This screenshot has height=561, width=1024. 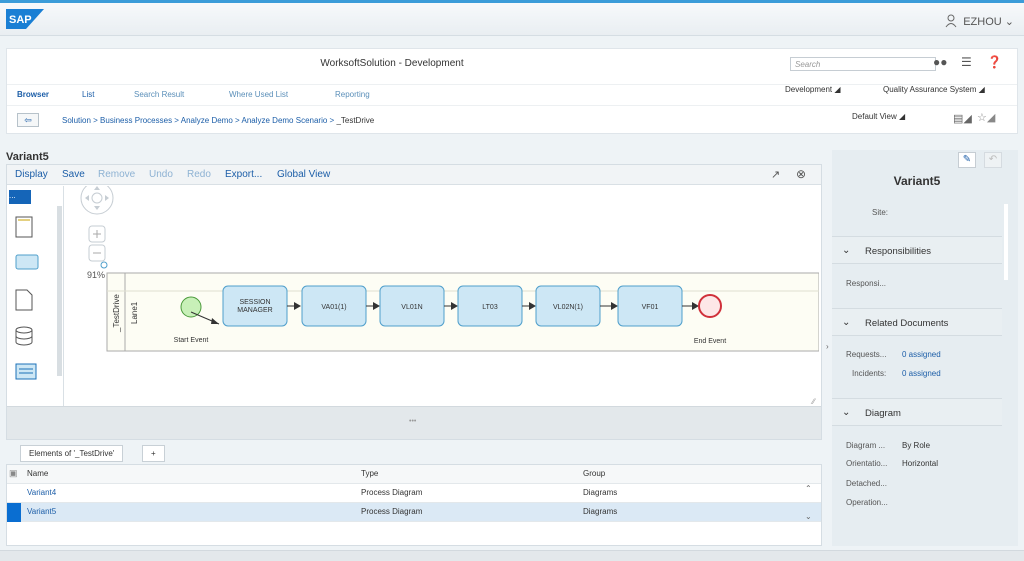 What do you see at coordinates (710, 341) in the screenshot?
I see `end-event-label: End Event` at bounding box center [710, 341].